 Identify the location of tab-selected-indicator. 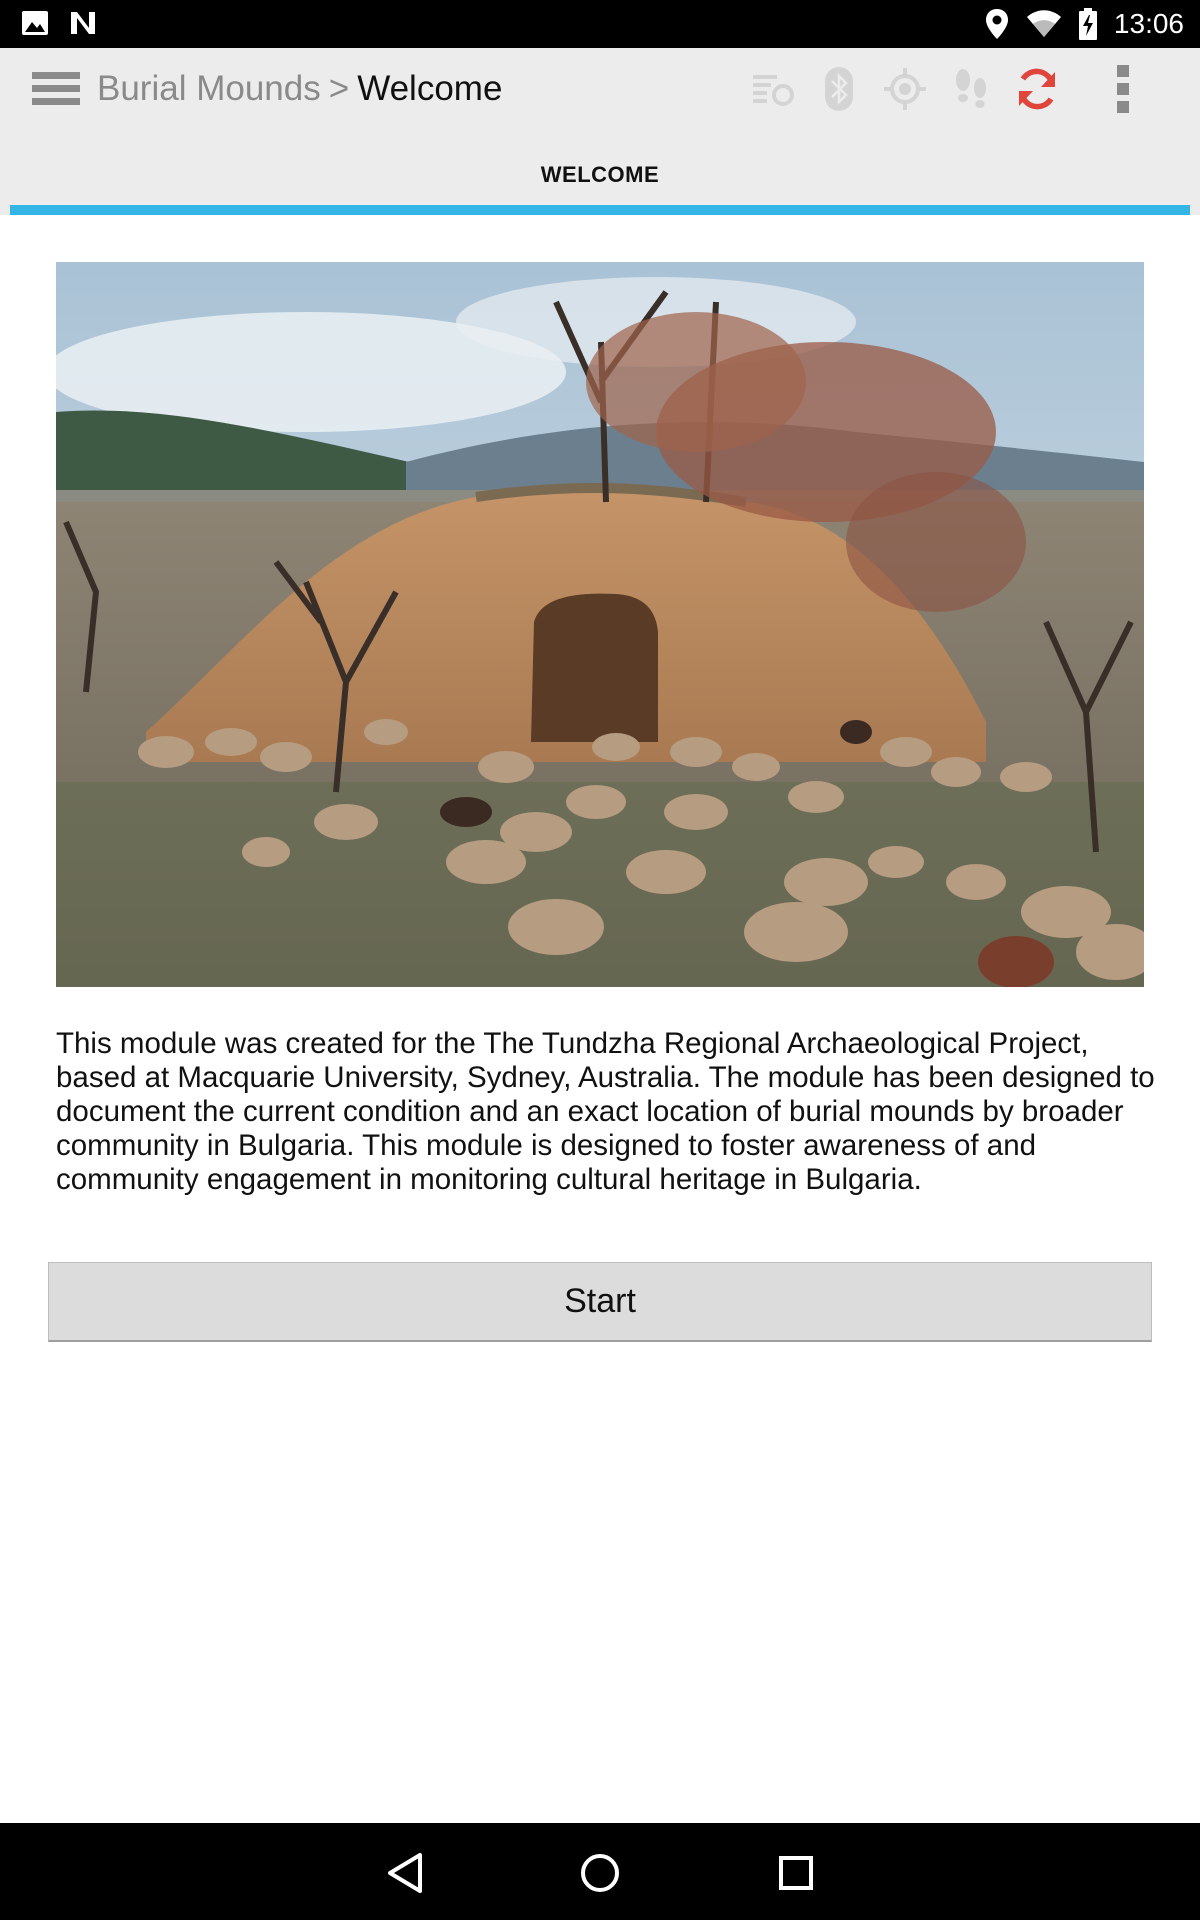
(600, 210).